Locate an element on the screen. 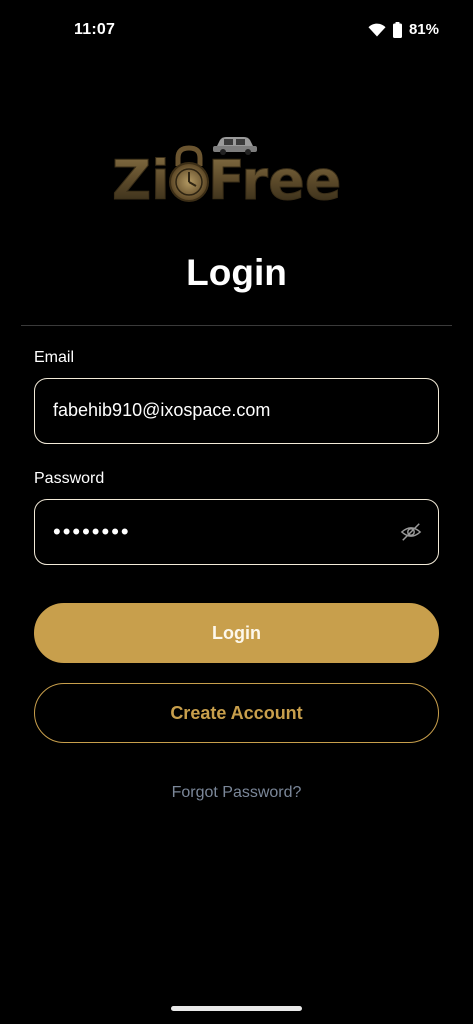 The height and width of the screenshot is (1024, 473). eye-off-icon is located at coordinates (411, 532).